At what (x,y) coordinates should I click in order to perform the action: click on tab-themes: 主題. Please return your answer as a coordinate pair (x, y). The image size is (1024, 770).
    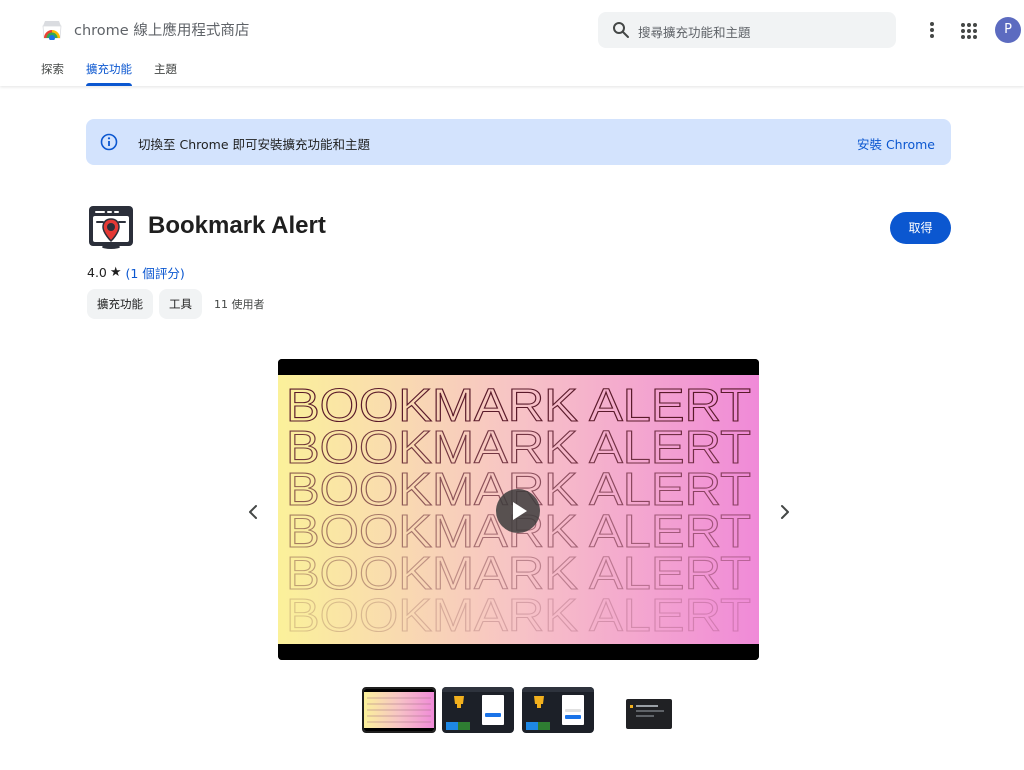
    Looking at the image, I should click on (165, 71).